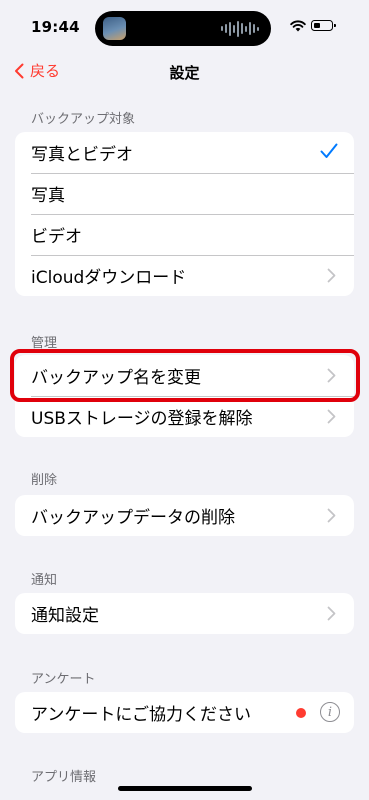  I want to click on navigation-bar: 戻る 設定, so click(184, 72).